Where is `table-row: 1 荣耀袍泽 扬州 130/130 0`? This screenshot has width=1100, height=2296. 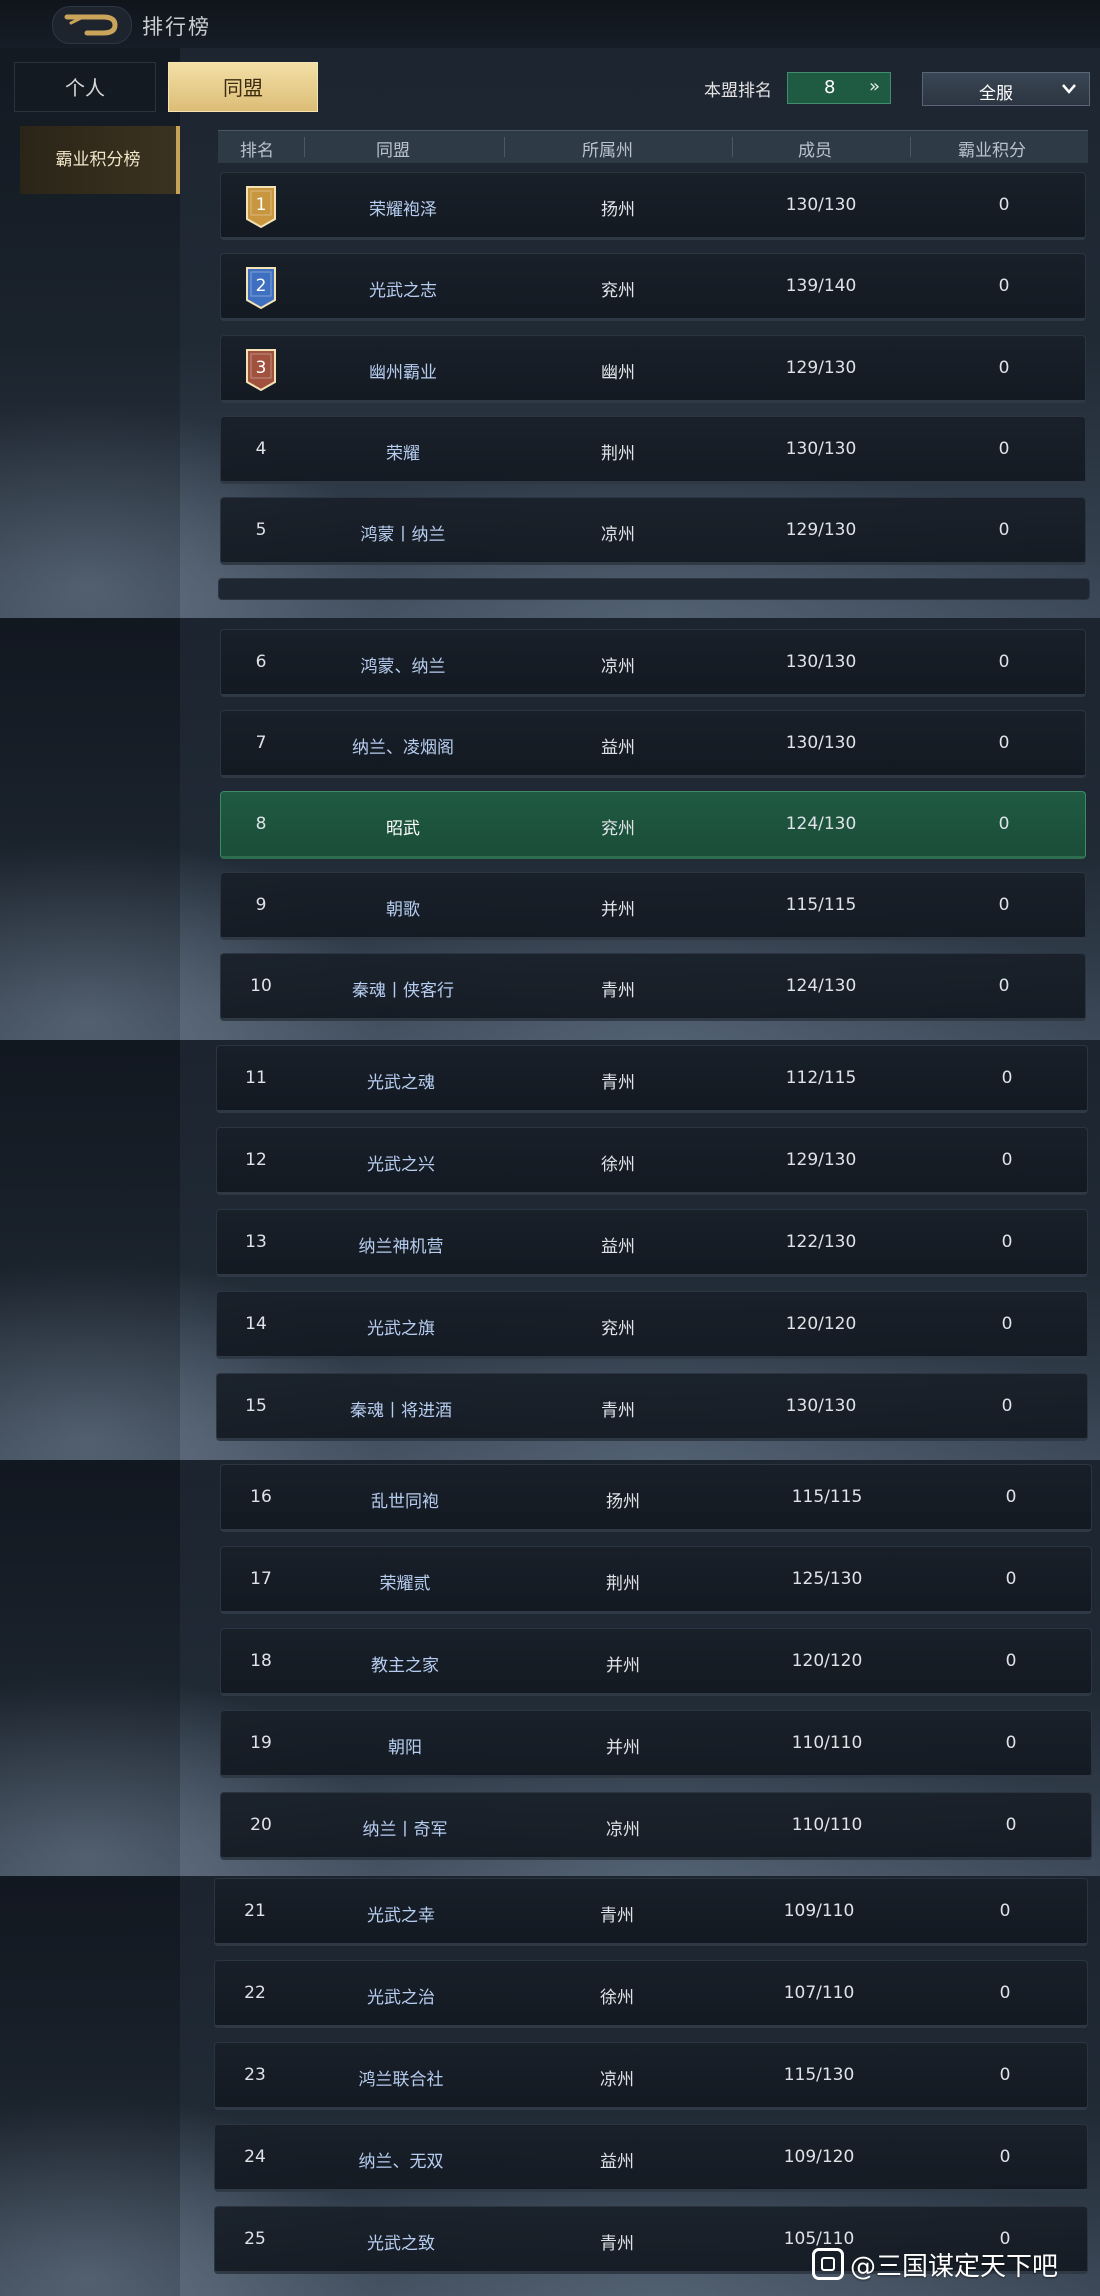 table-row: 1 荣耀袍泽 扬州 130/130 0 is located at coordinates (653, 206).